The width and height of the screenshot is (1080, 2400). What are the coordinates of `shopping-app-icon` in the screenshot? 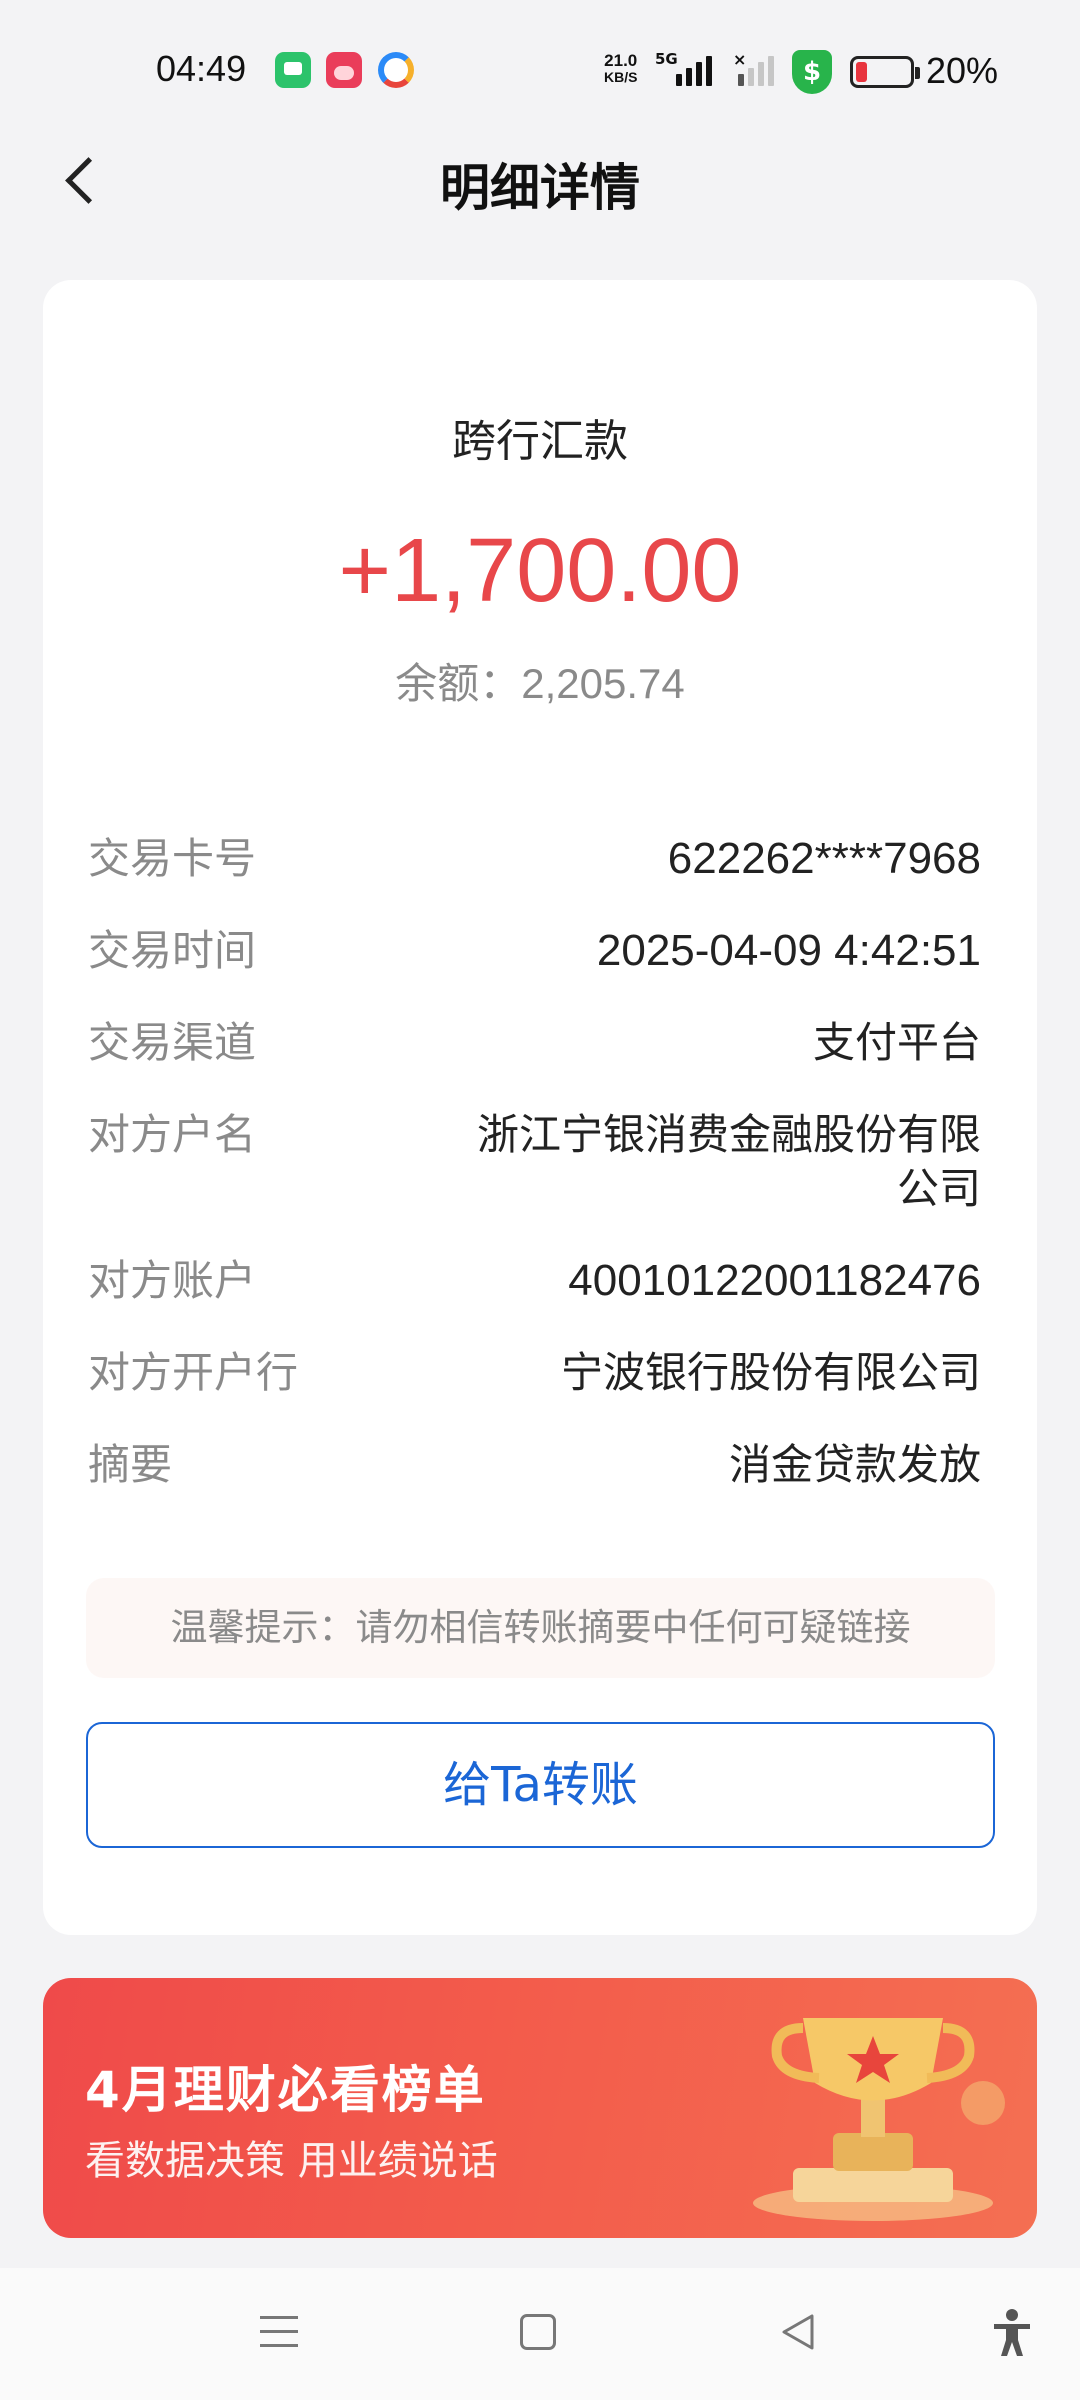 It's located at (344, 70).